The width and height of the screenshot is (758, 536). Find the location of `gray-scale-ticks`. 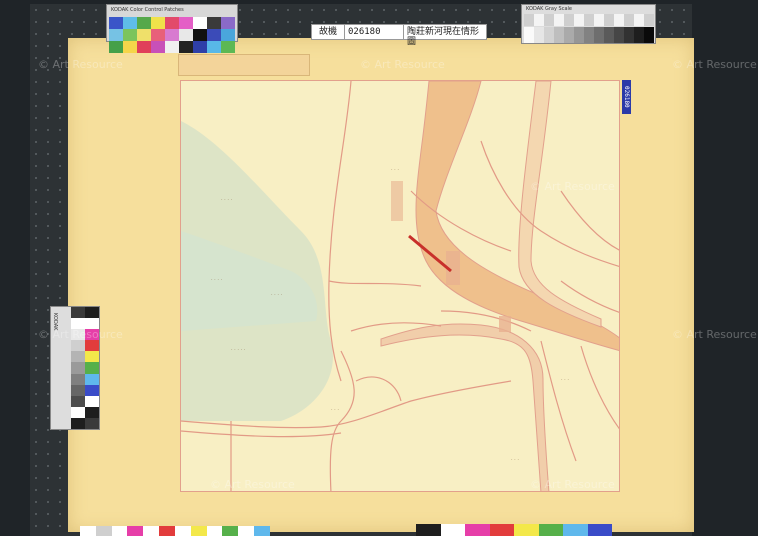

gray-scale-ticks is located at coordinates (589, 20).